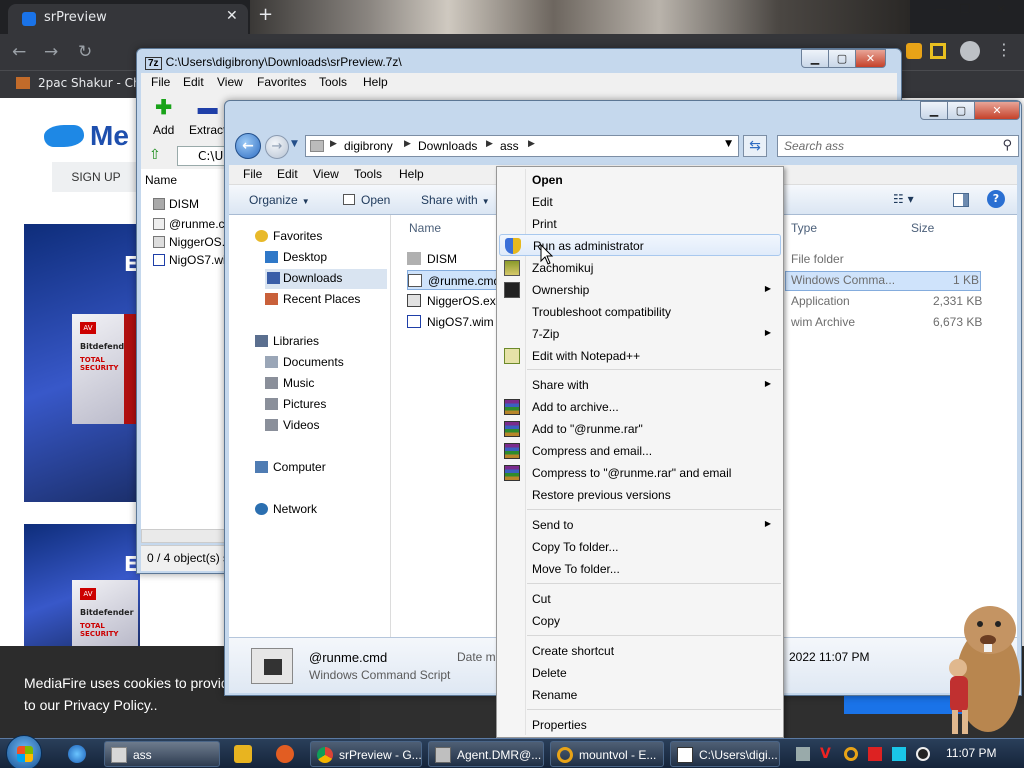 Image resolution: width=1024 pixels, height=768 pixels. What do you see at coordinates (455, 200) in the screenshot?
I see `share-with-button: Share with ▼` at bounding box center [455, 200].